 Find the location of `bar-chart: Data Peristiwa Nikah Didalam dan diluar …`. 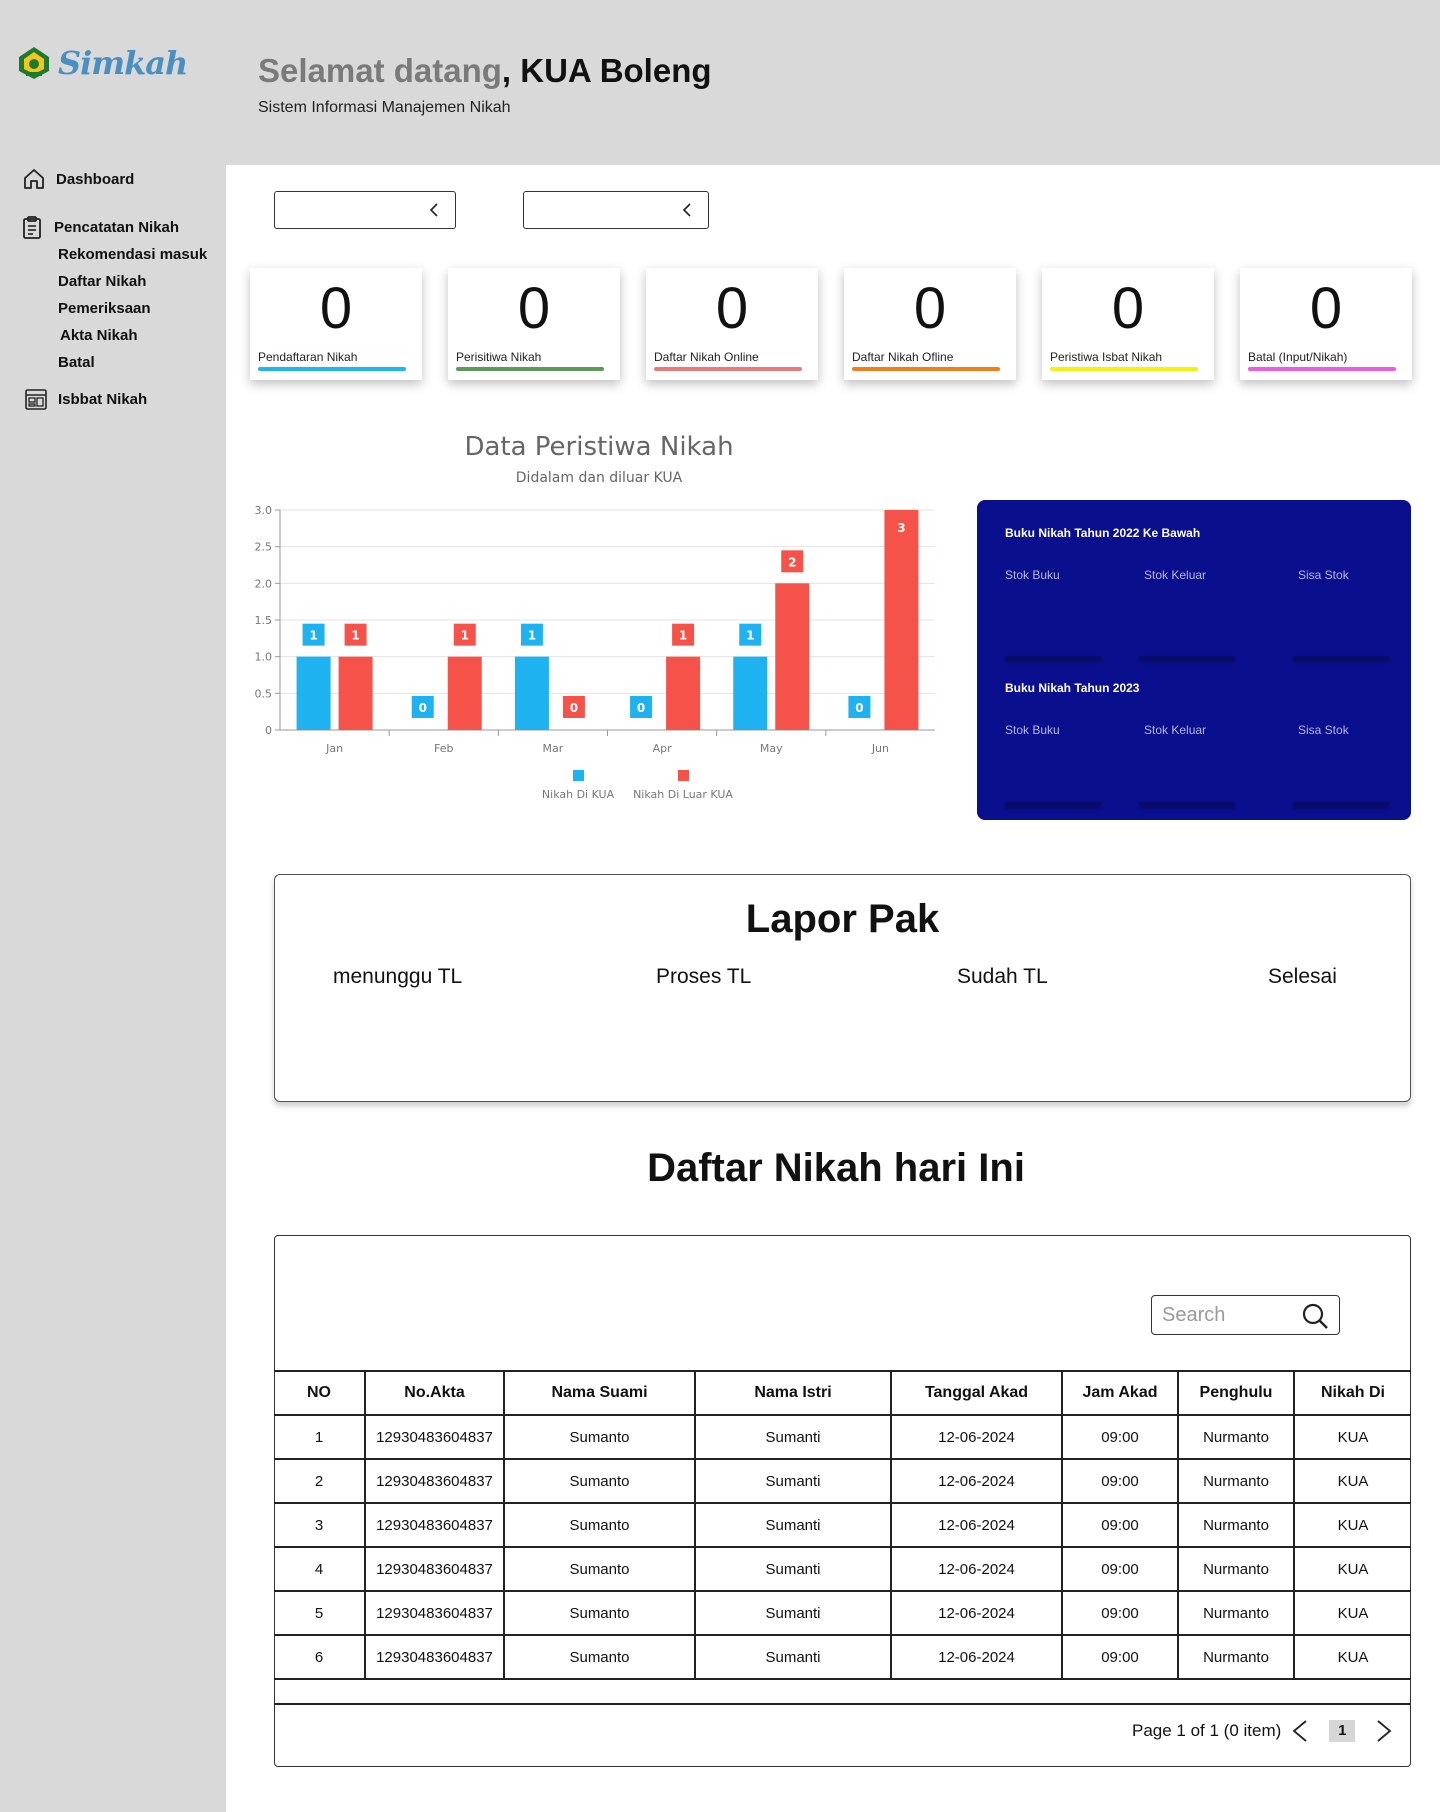

bar-chart: Data Peristiwa Nikah Didalam dan diluar … is located at coordinates (595, 616).